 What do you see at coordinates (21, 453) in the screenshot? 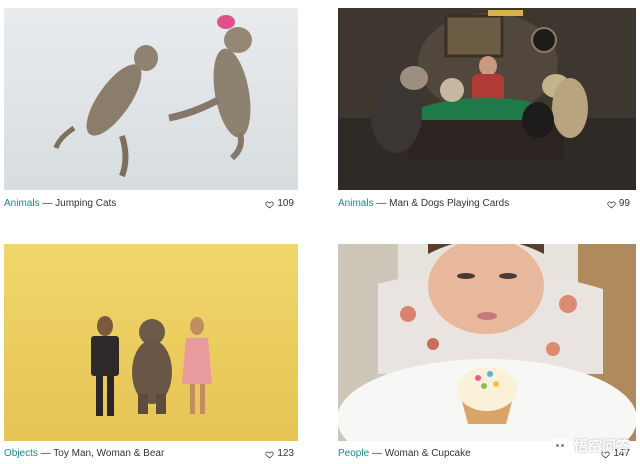
I see `category-link: Objects` at bounding box center [21, 453].